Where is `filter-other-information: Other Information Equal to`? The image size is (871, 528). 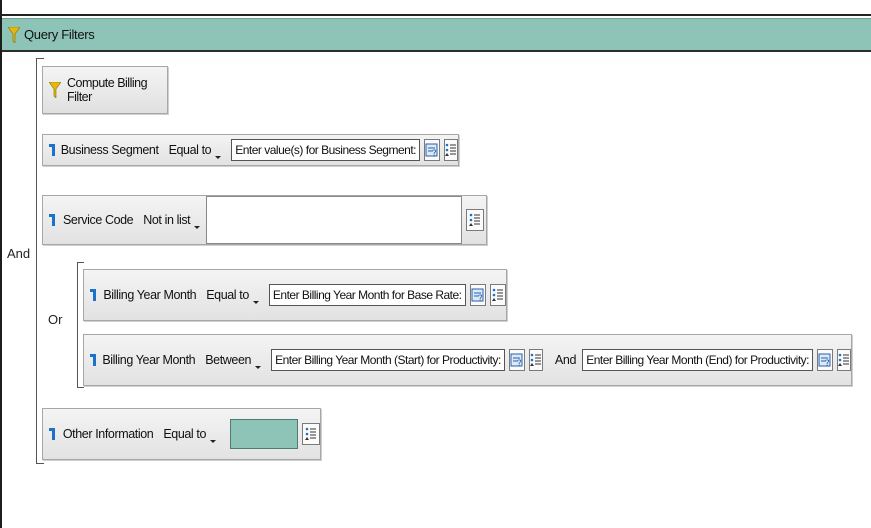
filter-other-information: Other Information Equal to is located at coordinates (181, 434).